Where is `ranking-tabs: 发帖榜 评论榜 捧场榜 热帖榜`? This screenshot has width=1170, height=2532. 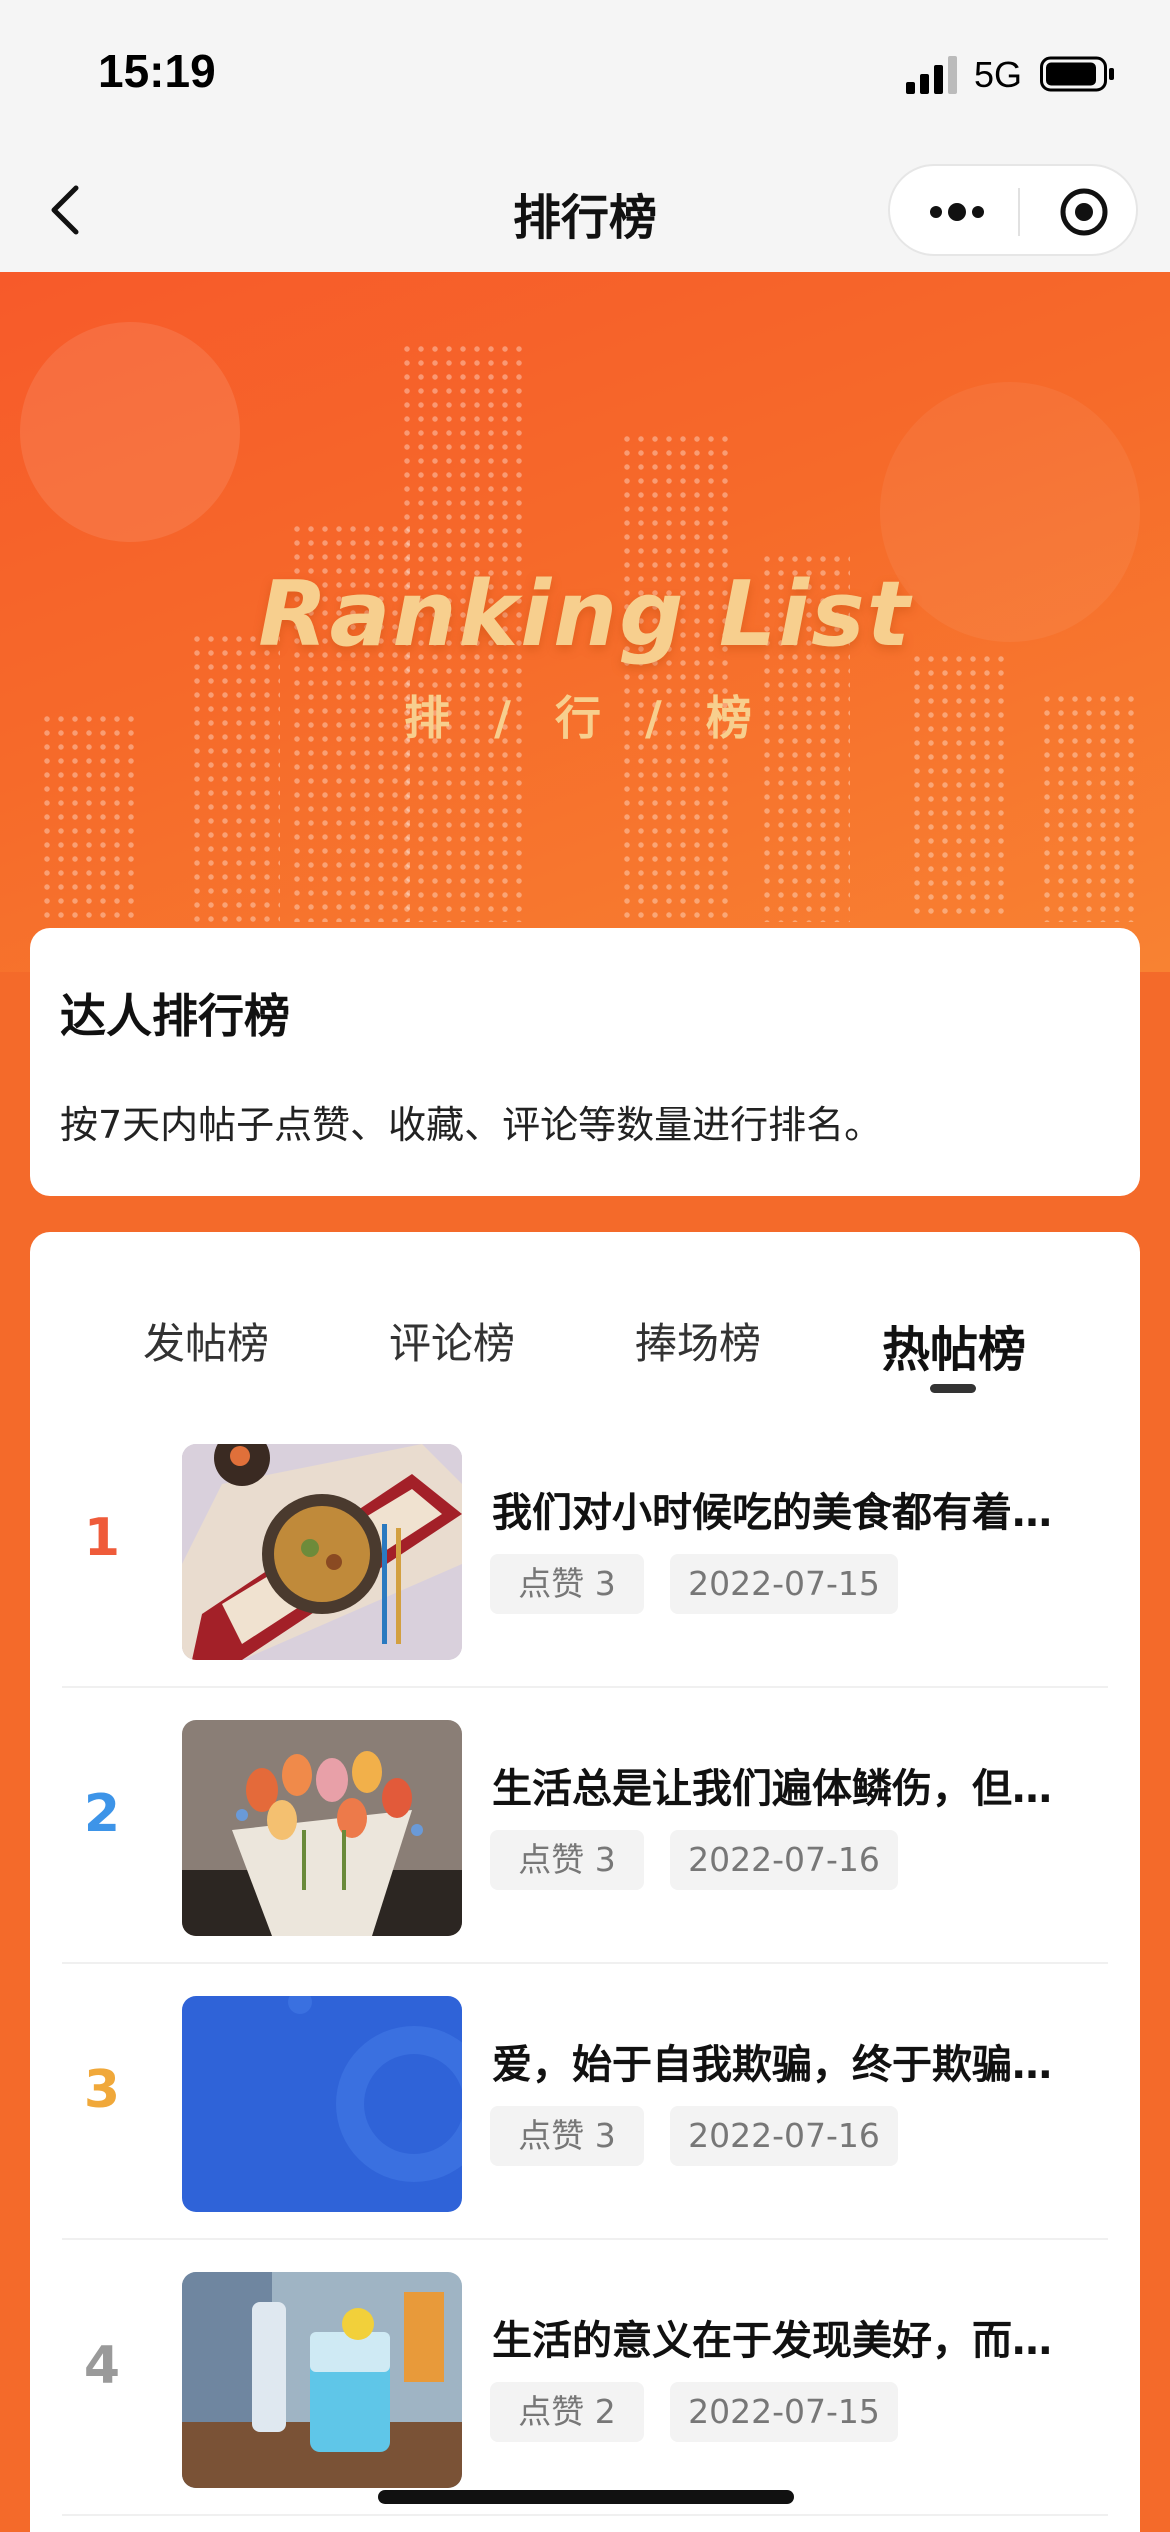
ranking-tabs: 发帖榜 评论榜 捧场榜 热帖榜 is located at coordinates (585, 1322).